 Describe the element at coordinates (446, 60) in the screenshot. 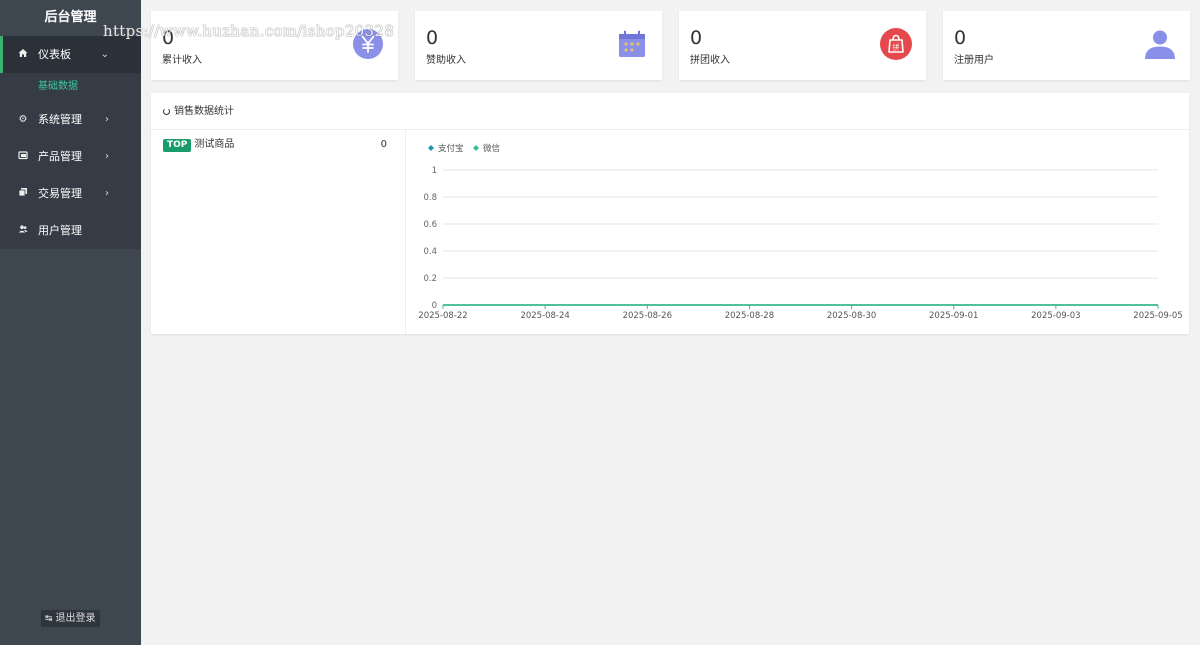

I see `stat-label: 赞助收入` at that location.